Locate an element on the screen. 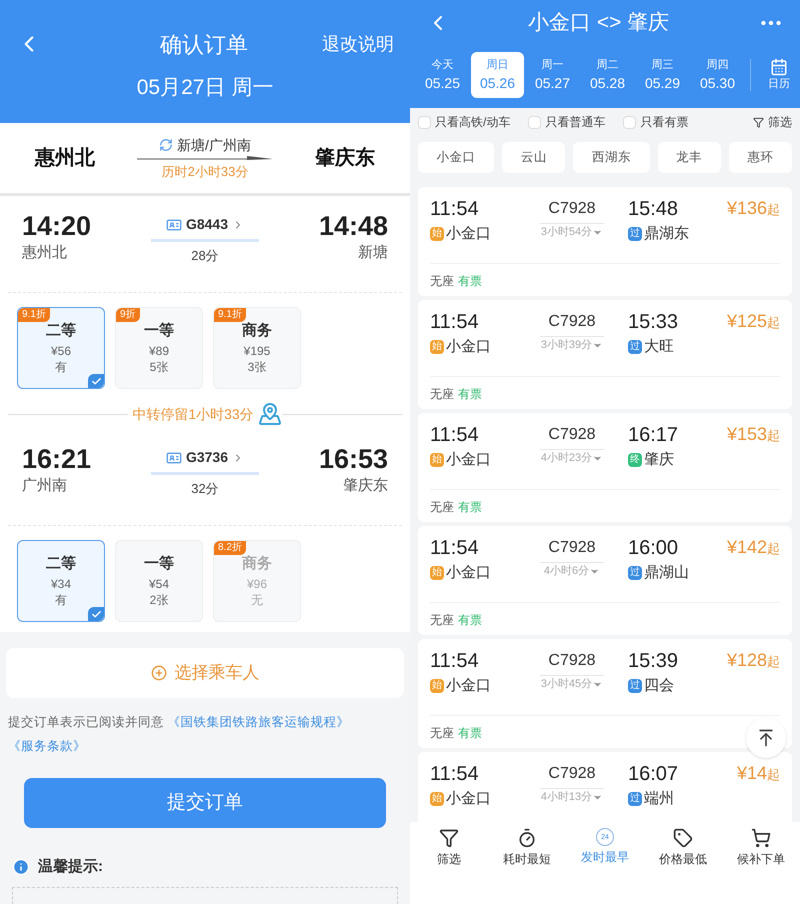  seat-option: 二等 ¥34 有 is located at coordinates (61, 581).